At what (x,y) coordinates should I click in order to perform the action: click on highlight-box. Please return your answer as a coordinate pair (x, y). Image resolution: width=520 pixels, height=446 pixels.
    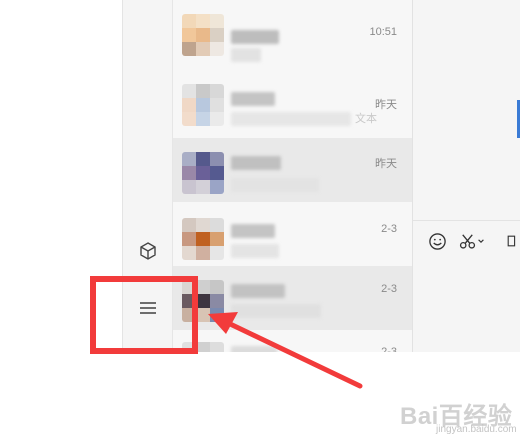
    Looking at the image, I should click on (144, 315).